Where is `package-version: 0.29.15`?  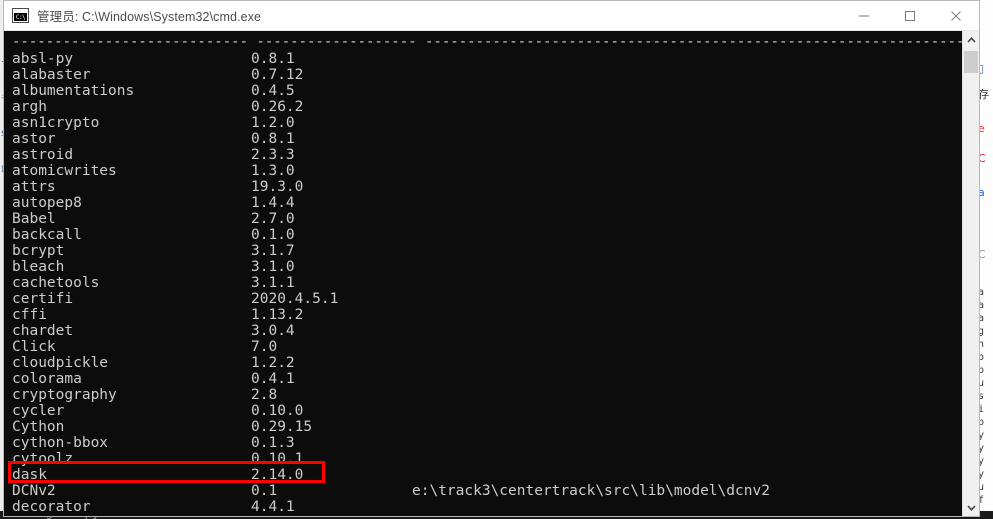
package-version: 0.29.15 is located at coordinates (282, 427).